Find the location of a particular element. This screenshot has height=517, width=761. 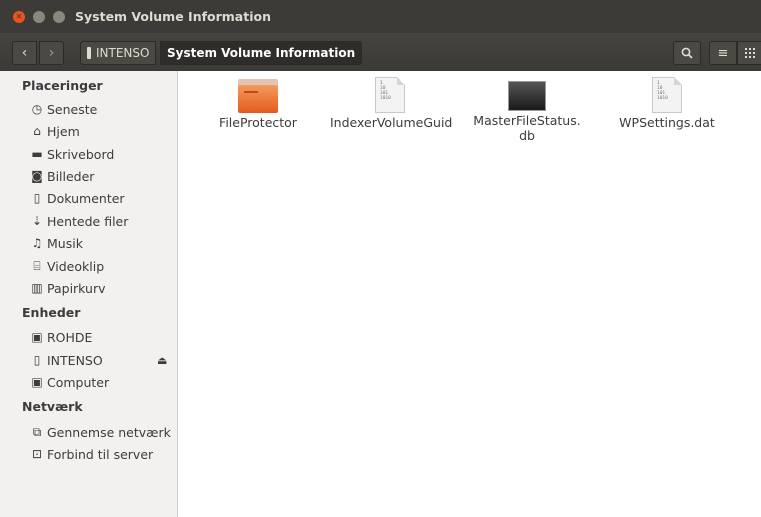

sidebar-item-label: Gennemse netværk is located at coordinates (109, 432).